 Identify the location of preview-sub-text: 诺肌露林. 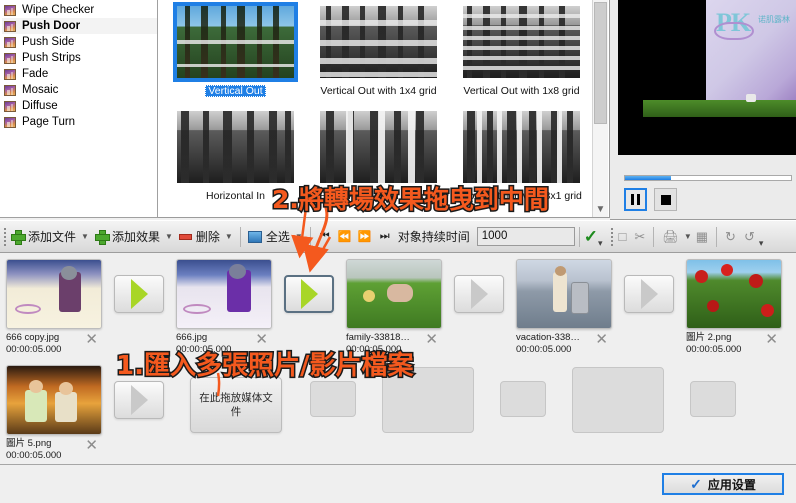
(774, 19).